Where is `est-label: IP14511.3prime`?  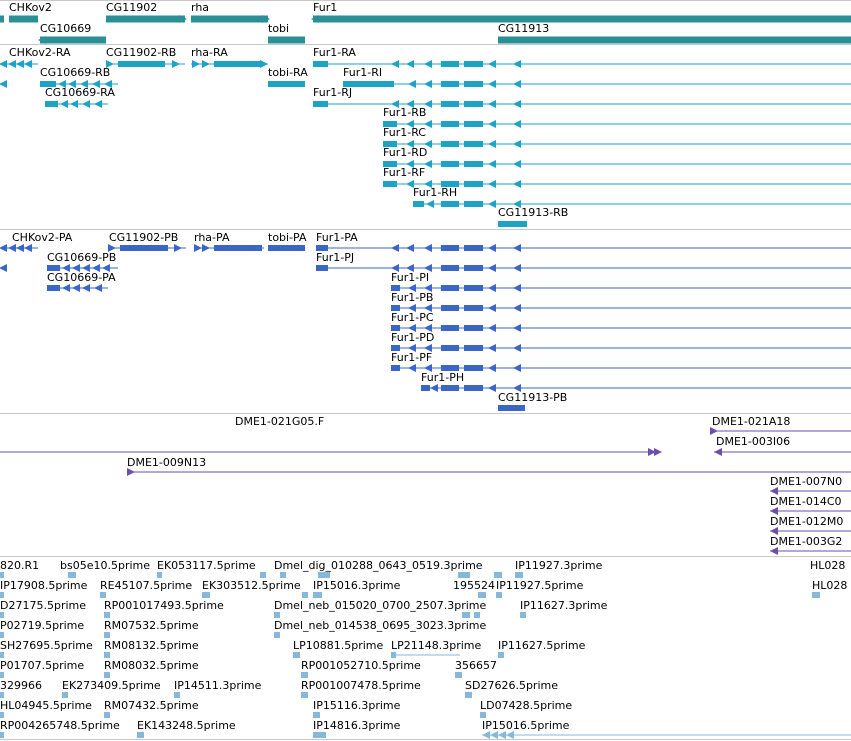
est-label: IP14511.3prime is located at coordinates (217, 685).